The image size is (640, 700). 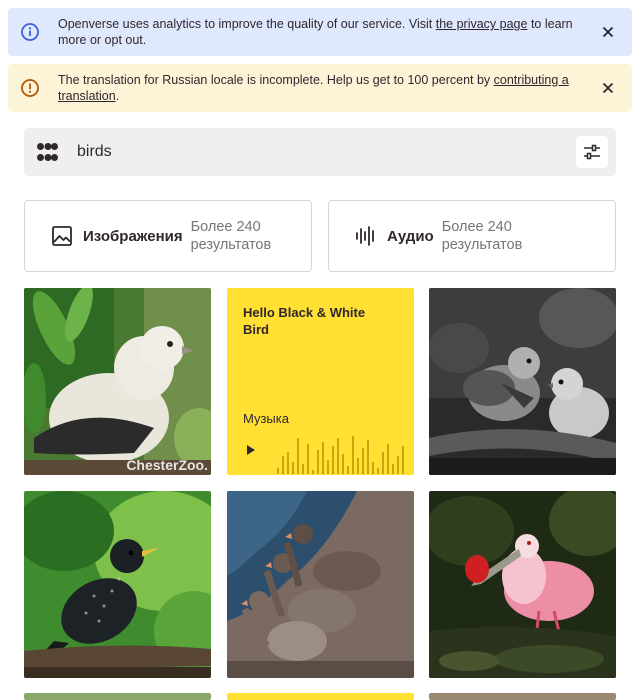 I want to click on search-input, so click(x=326, y=152).